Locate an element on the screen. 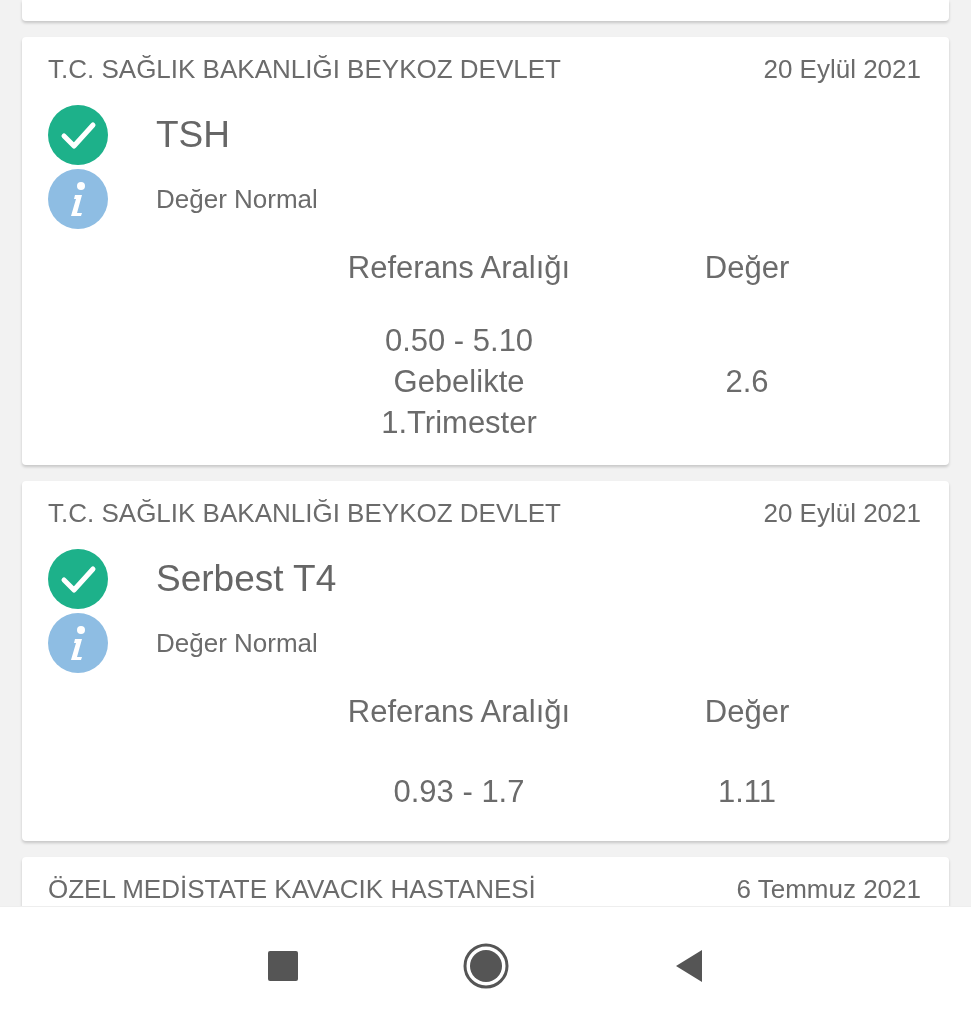 This screenshot has height=1024, width=971. result-value: 2.6 is located at coordinates (747, 382).